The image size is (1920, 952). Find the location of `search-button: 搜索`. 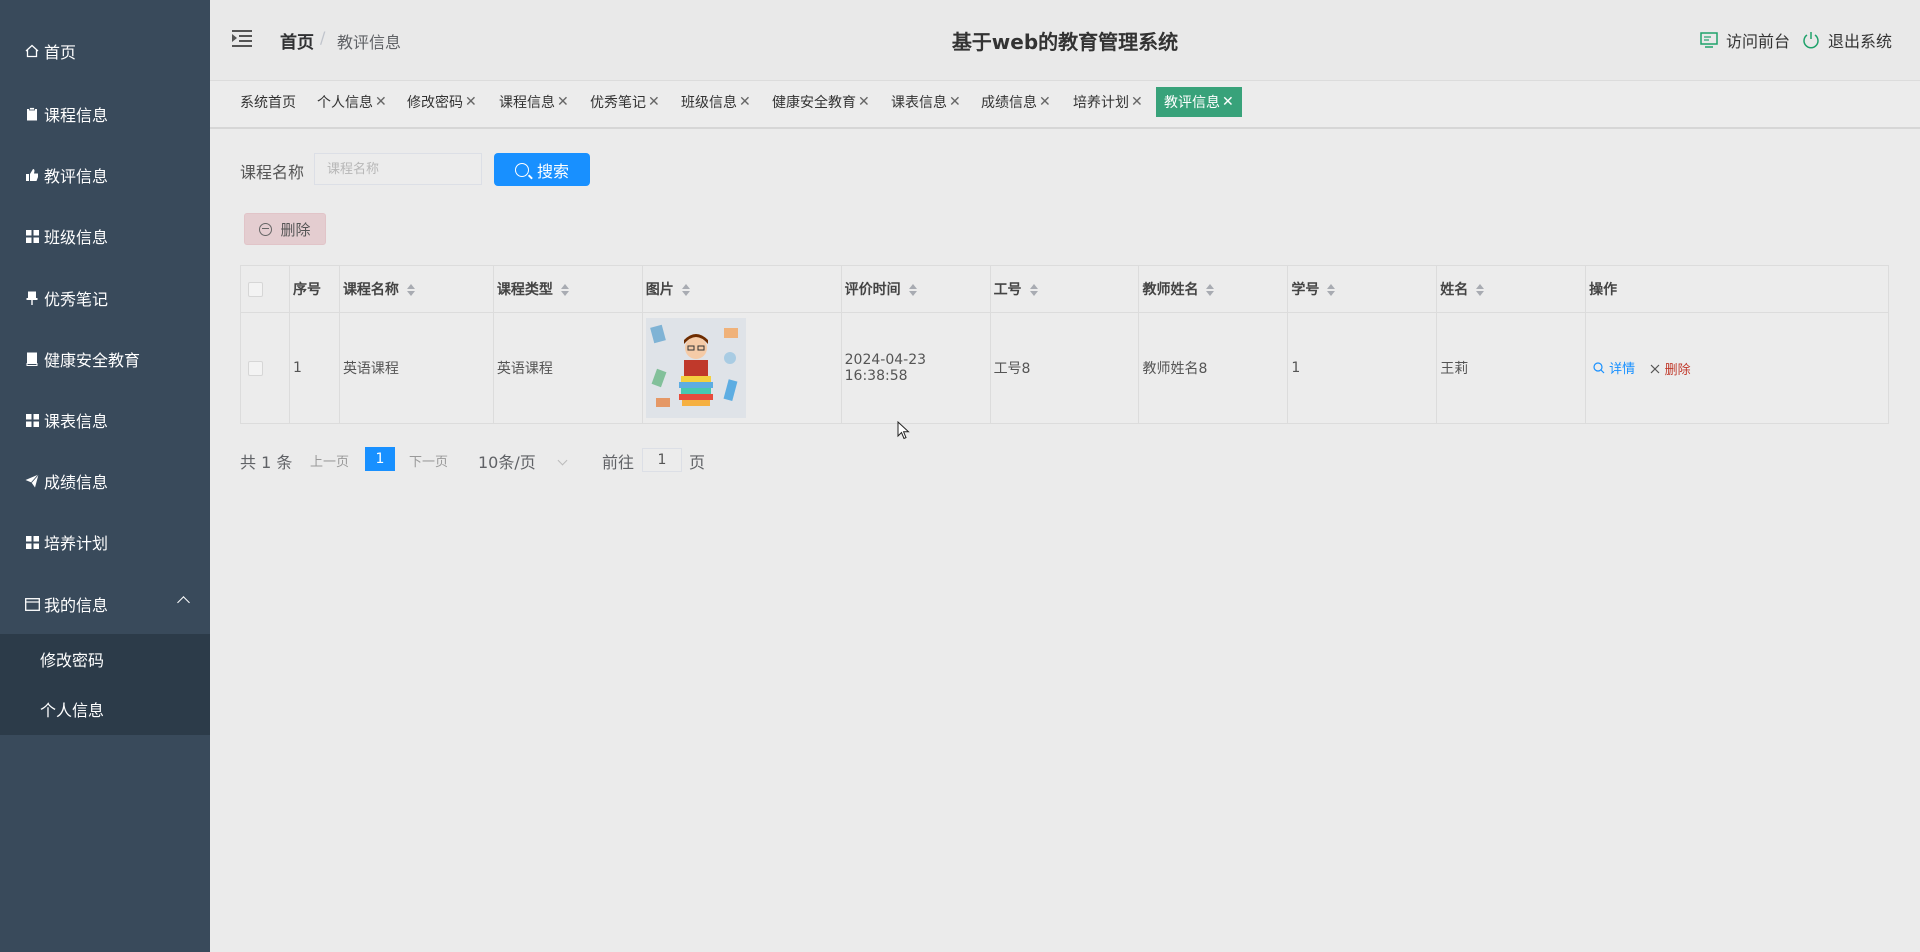

search-button: 搜索 is located at coordinates (542, 169).